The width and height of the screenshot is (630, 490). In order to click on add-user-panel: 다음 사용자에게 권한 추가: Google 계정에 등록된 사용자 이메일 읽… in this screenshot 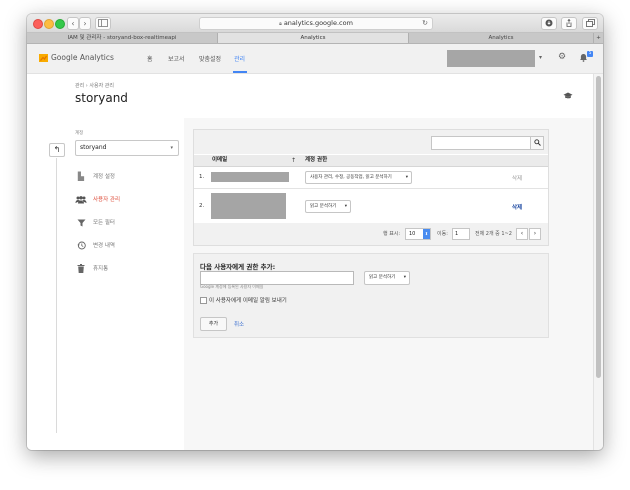, I will do `click(371, 295)`.